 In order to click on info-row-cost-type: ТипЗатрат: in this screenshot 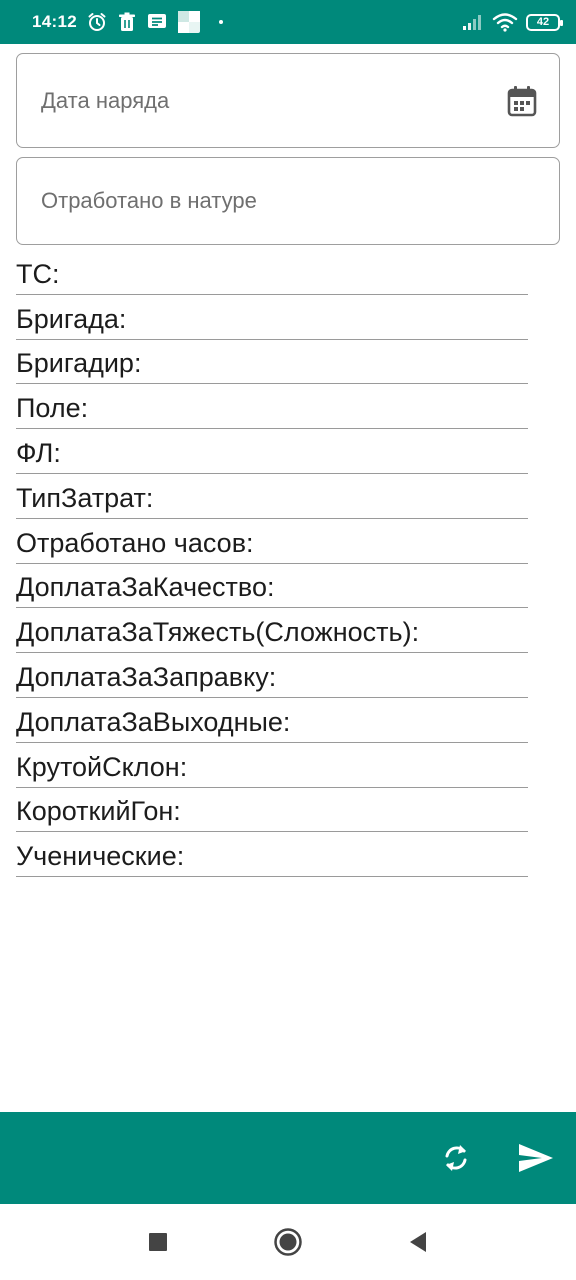, I will do `click(272, 496)`.